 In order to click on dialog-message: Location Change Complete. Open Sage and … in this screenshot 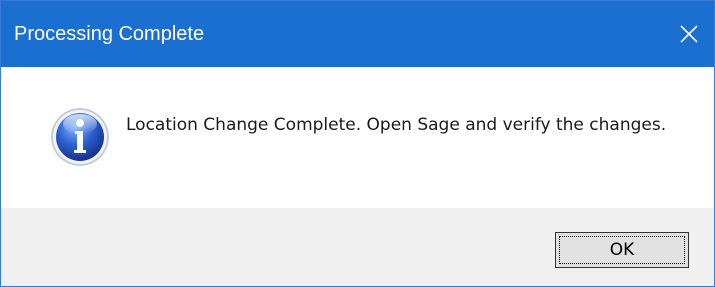, I will do `click(396, 125)`.